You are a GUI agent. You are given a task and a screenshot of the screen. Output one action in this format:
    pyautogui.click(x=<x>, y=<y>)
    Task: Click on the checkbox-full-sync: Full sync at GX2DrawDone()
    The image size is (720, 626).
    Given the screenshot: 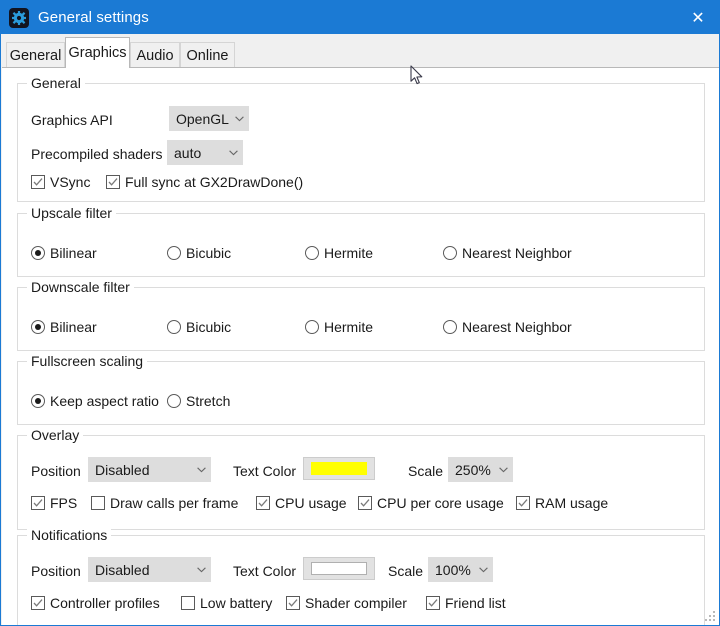 What is the action you would take?
    pyautogui.click(x=204, y=182)
    